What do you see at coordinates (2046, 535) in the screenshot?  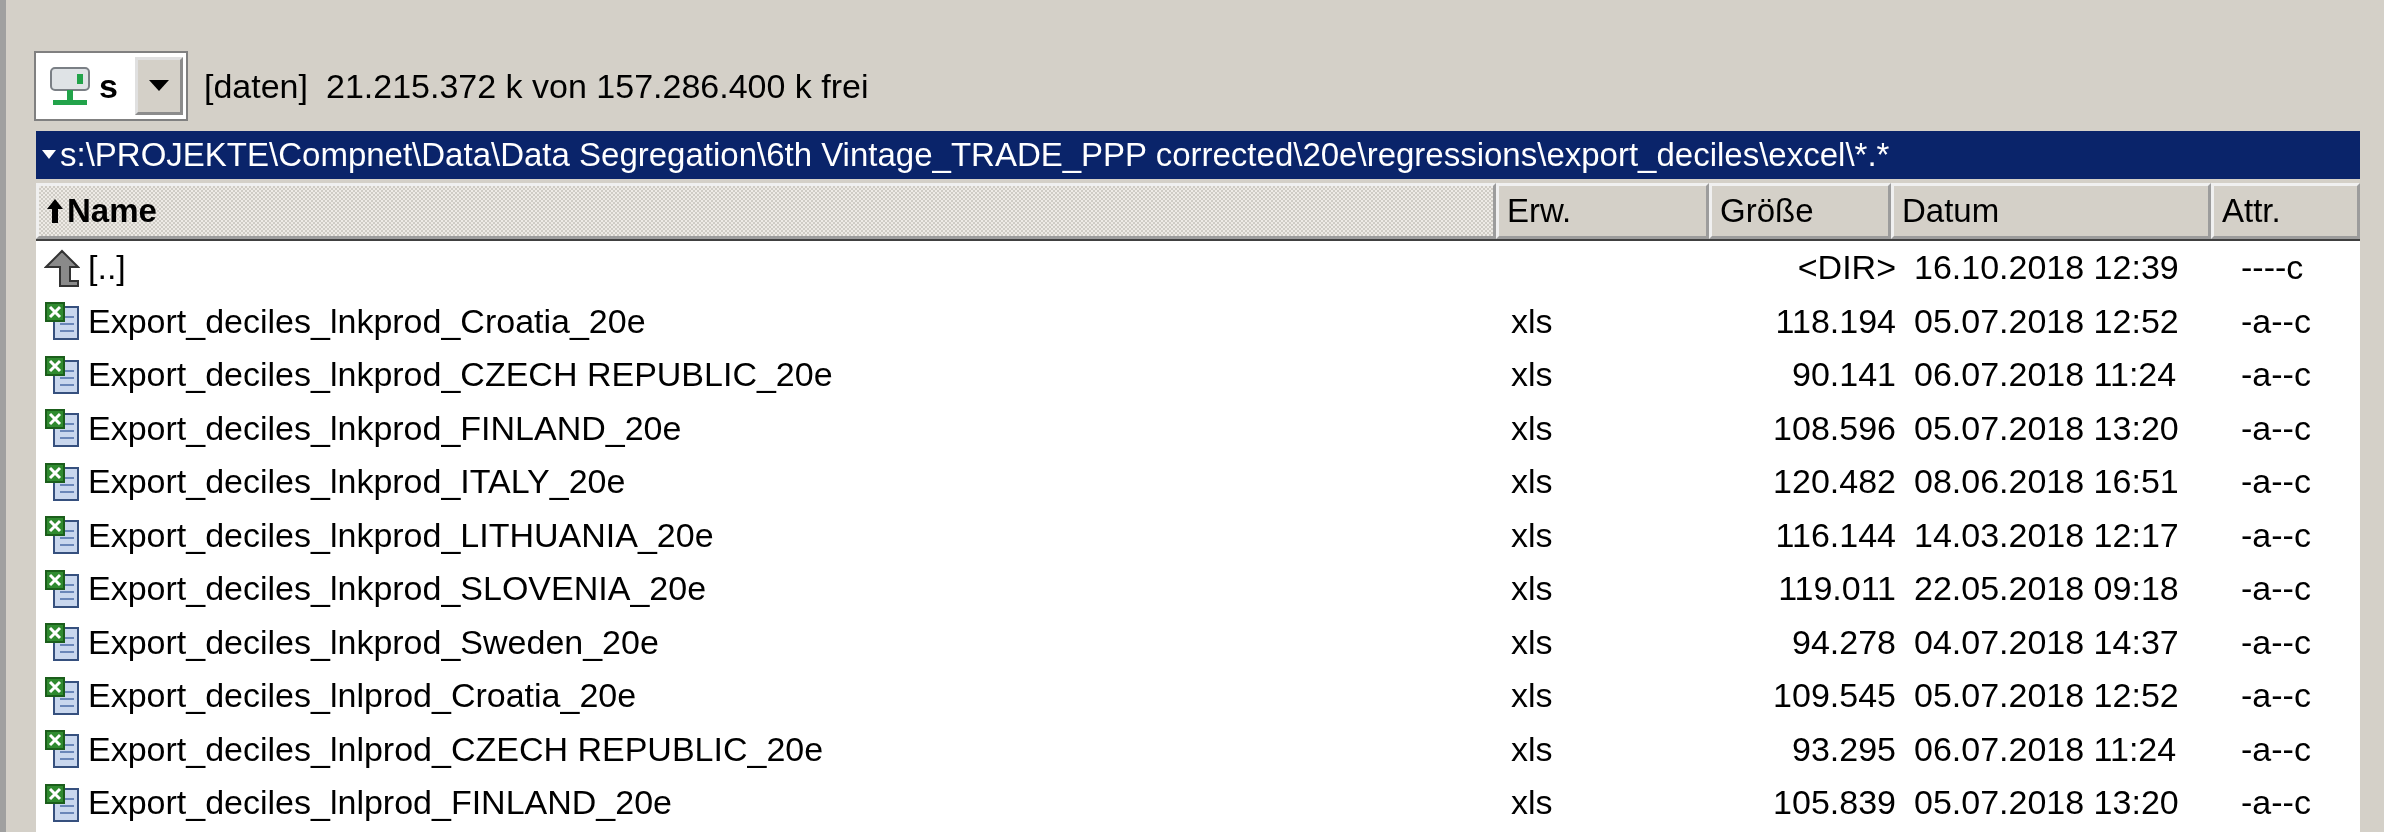 I see `file-date: 14.03.2018 12:17` at bounding box center [2046, 535].